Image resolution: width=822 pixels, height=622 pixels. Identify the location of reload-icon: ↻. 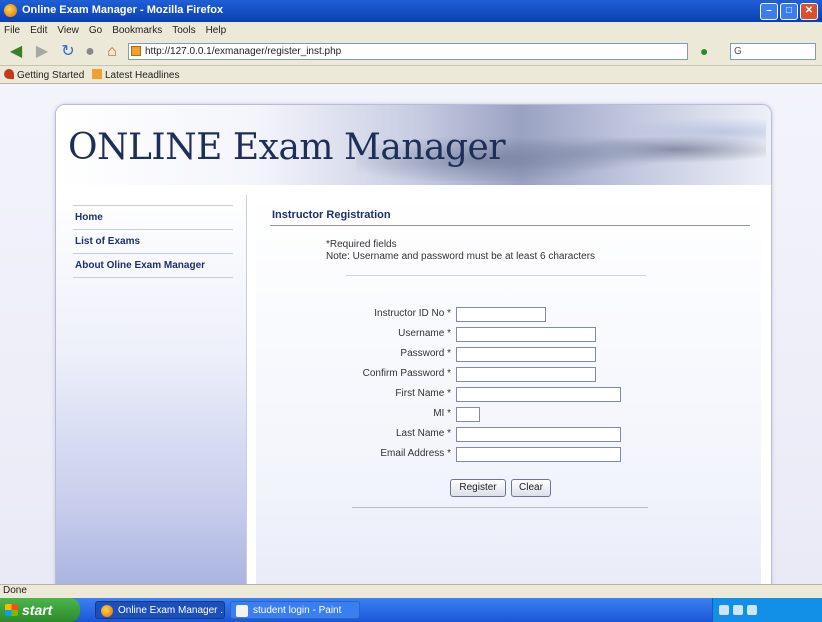
(68, 52).